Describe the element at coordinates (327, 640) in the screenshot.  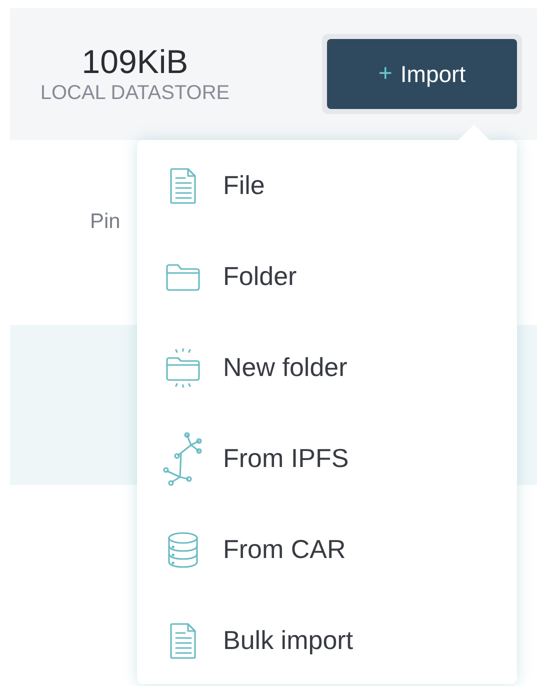
I see `menu-item: Bulk import` at that location.